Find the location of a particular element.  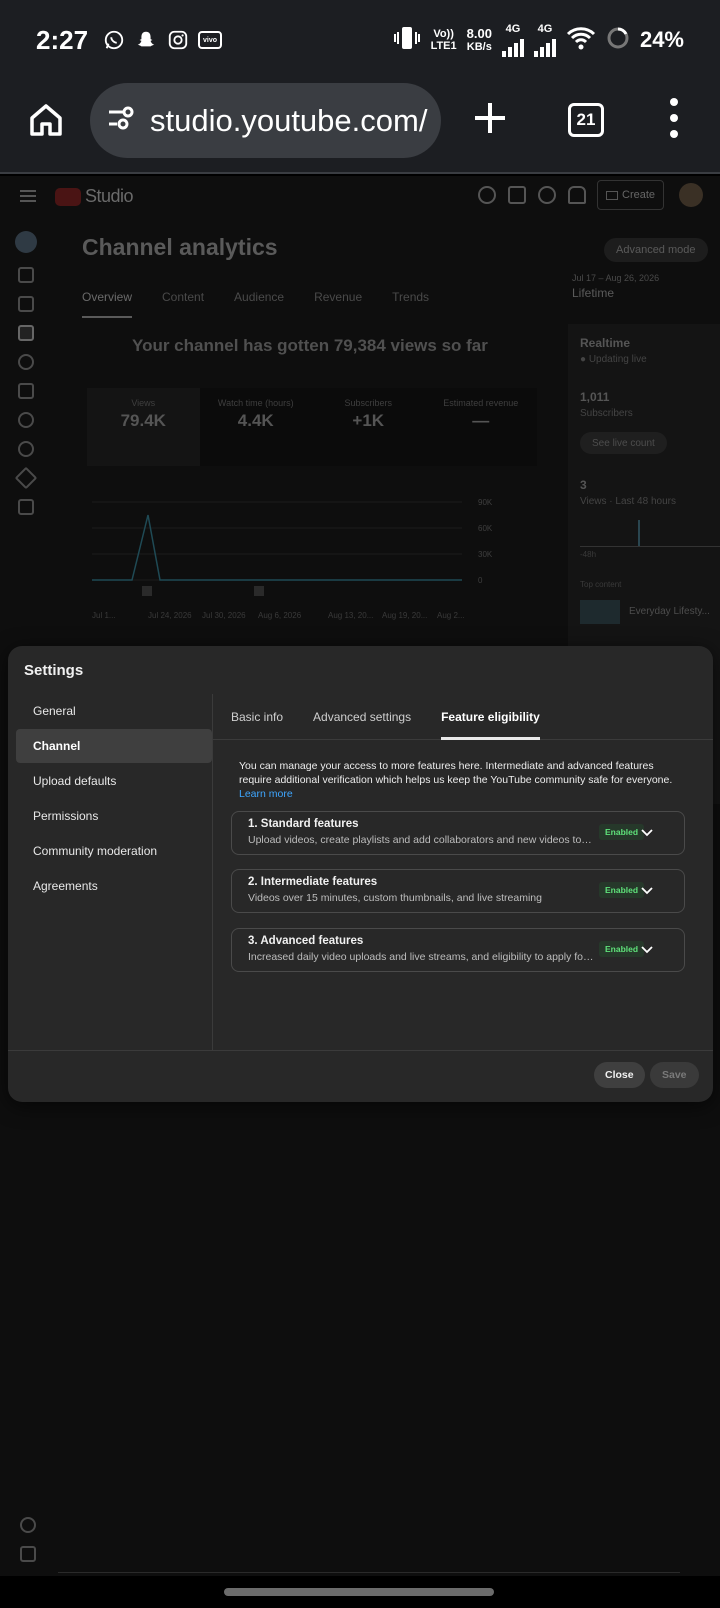

nav-upload-defaults: Upload defaults is located at coordinates (114, 781).